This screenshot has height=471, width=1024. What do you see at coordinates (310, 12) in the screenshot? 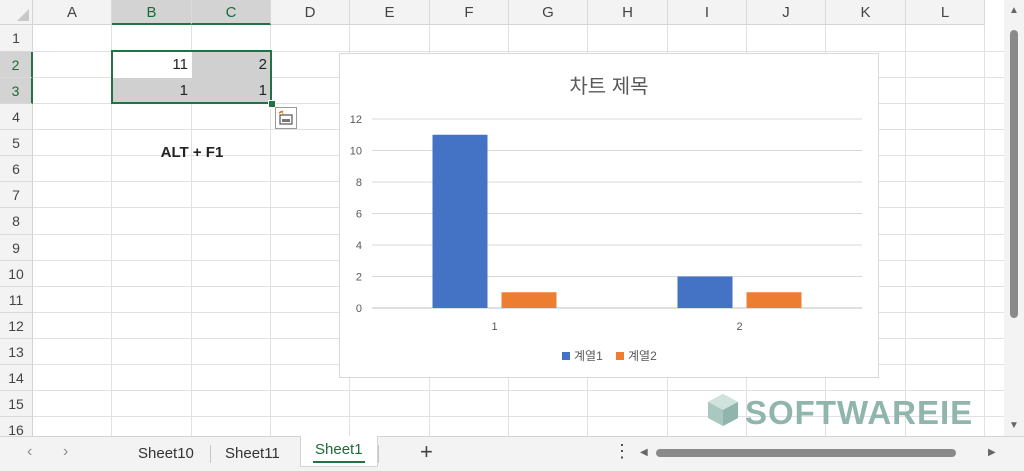
I see `column-header-d: D` at bounding box center [310, 12].